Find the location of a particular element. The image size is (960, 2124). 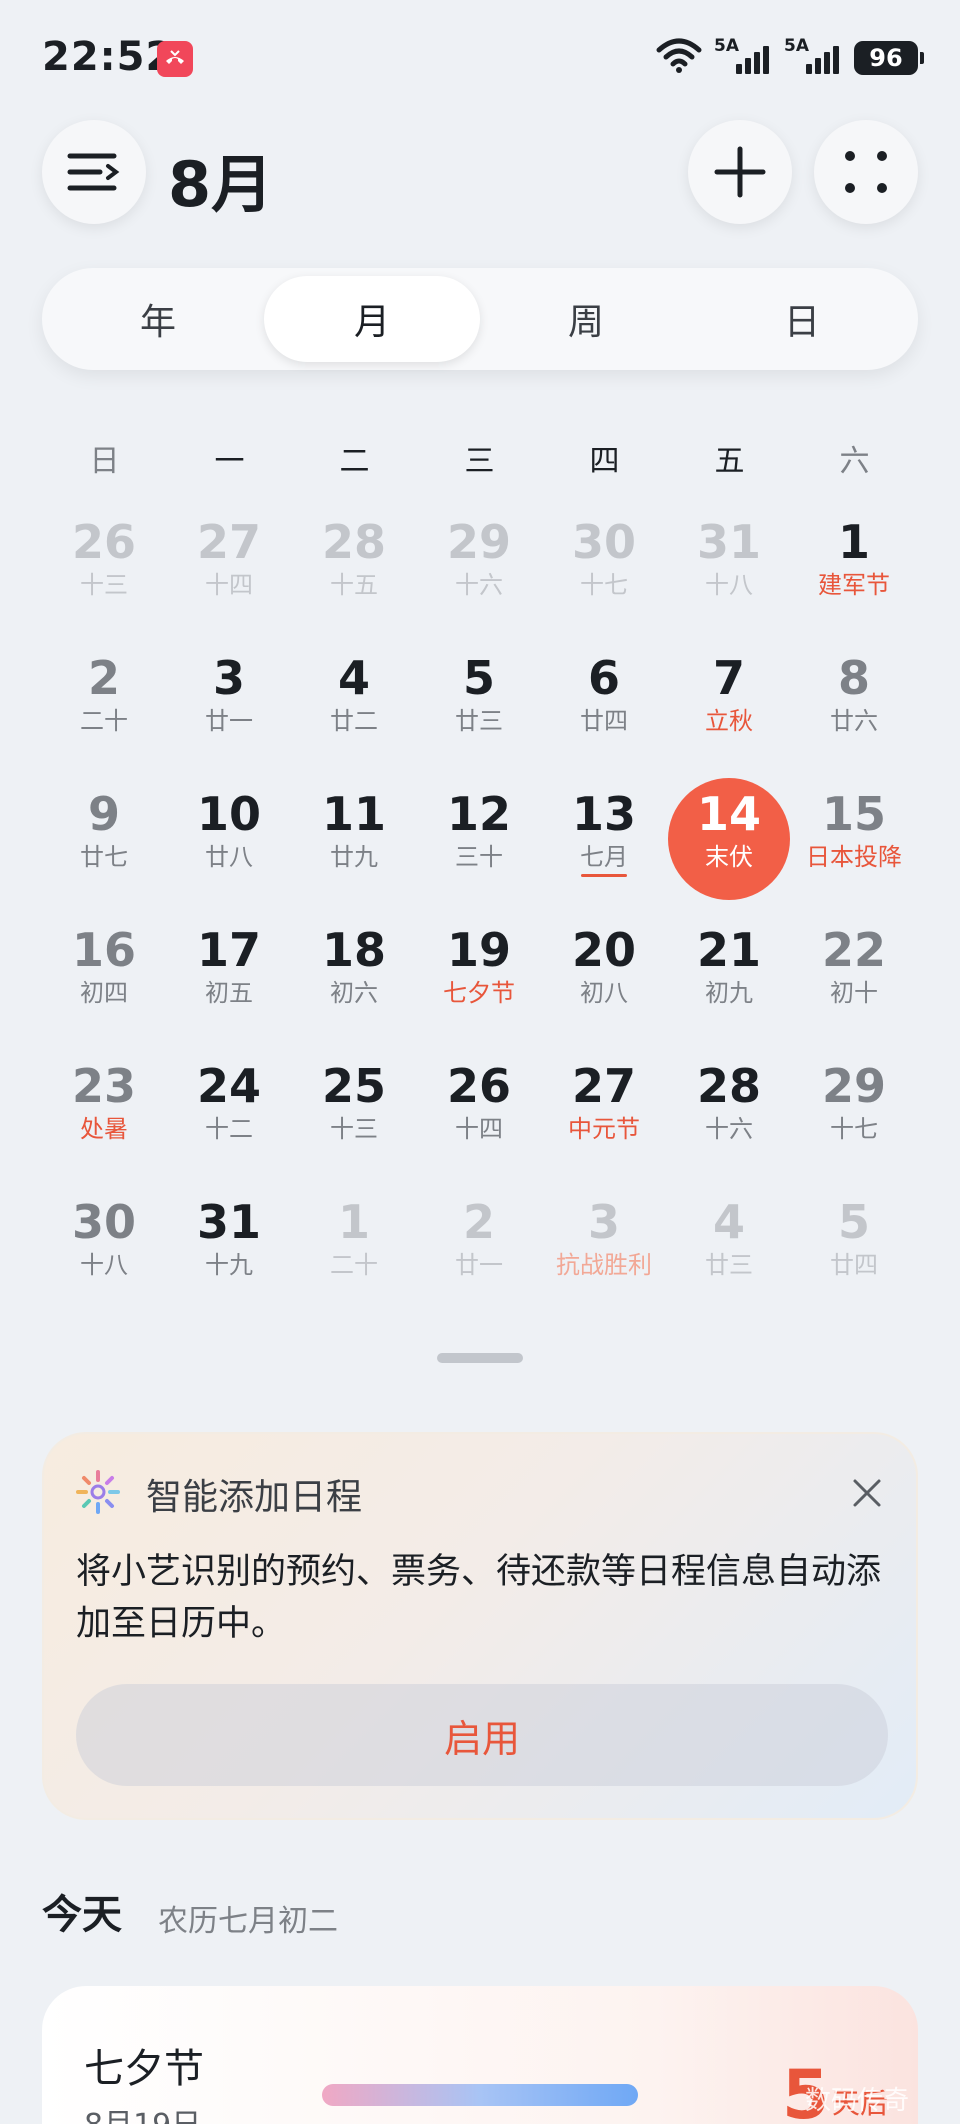

tab-week: 周 is located at coordinates (586, 319).